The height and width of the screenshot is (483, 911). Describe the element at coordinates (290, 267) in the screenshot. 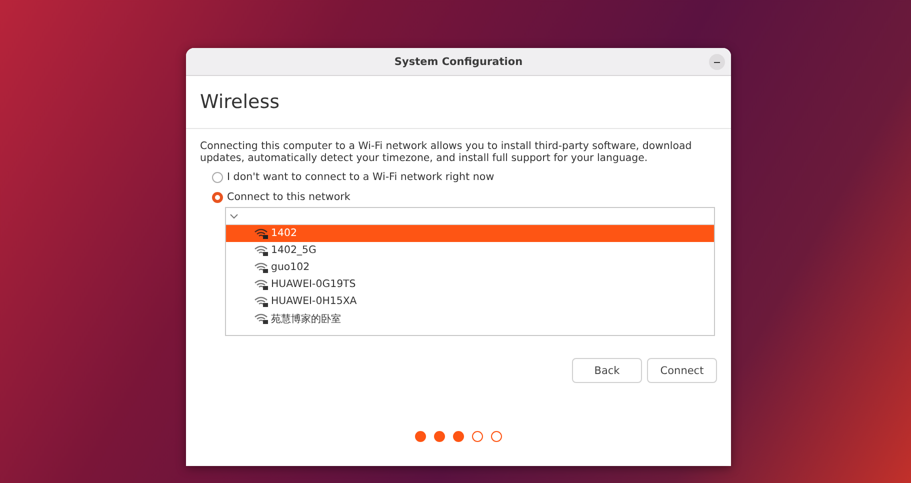

I see `network-name: guo102` at that location.